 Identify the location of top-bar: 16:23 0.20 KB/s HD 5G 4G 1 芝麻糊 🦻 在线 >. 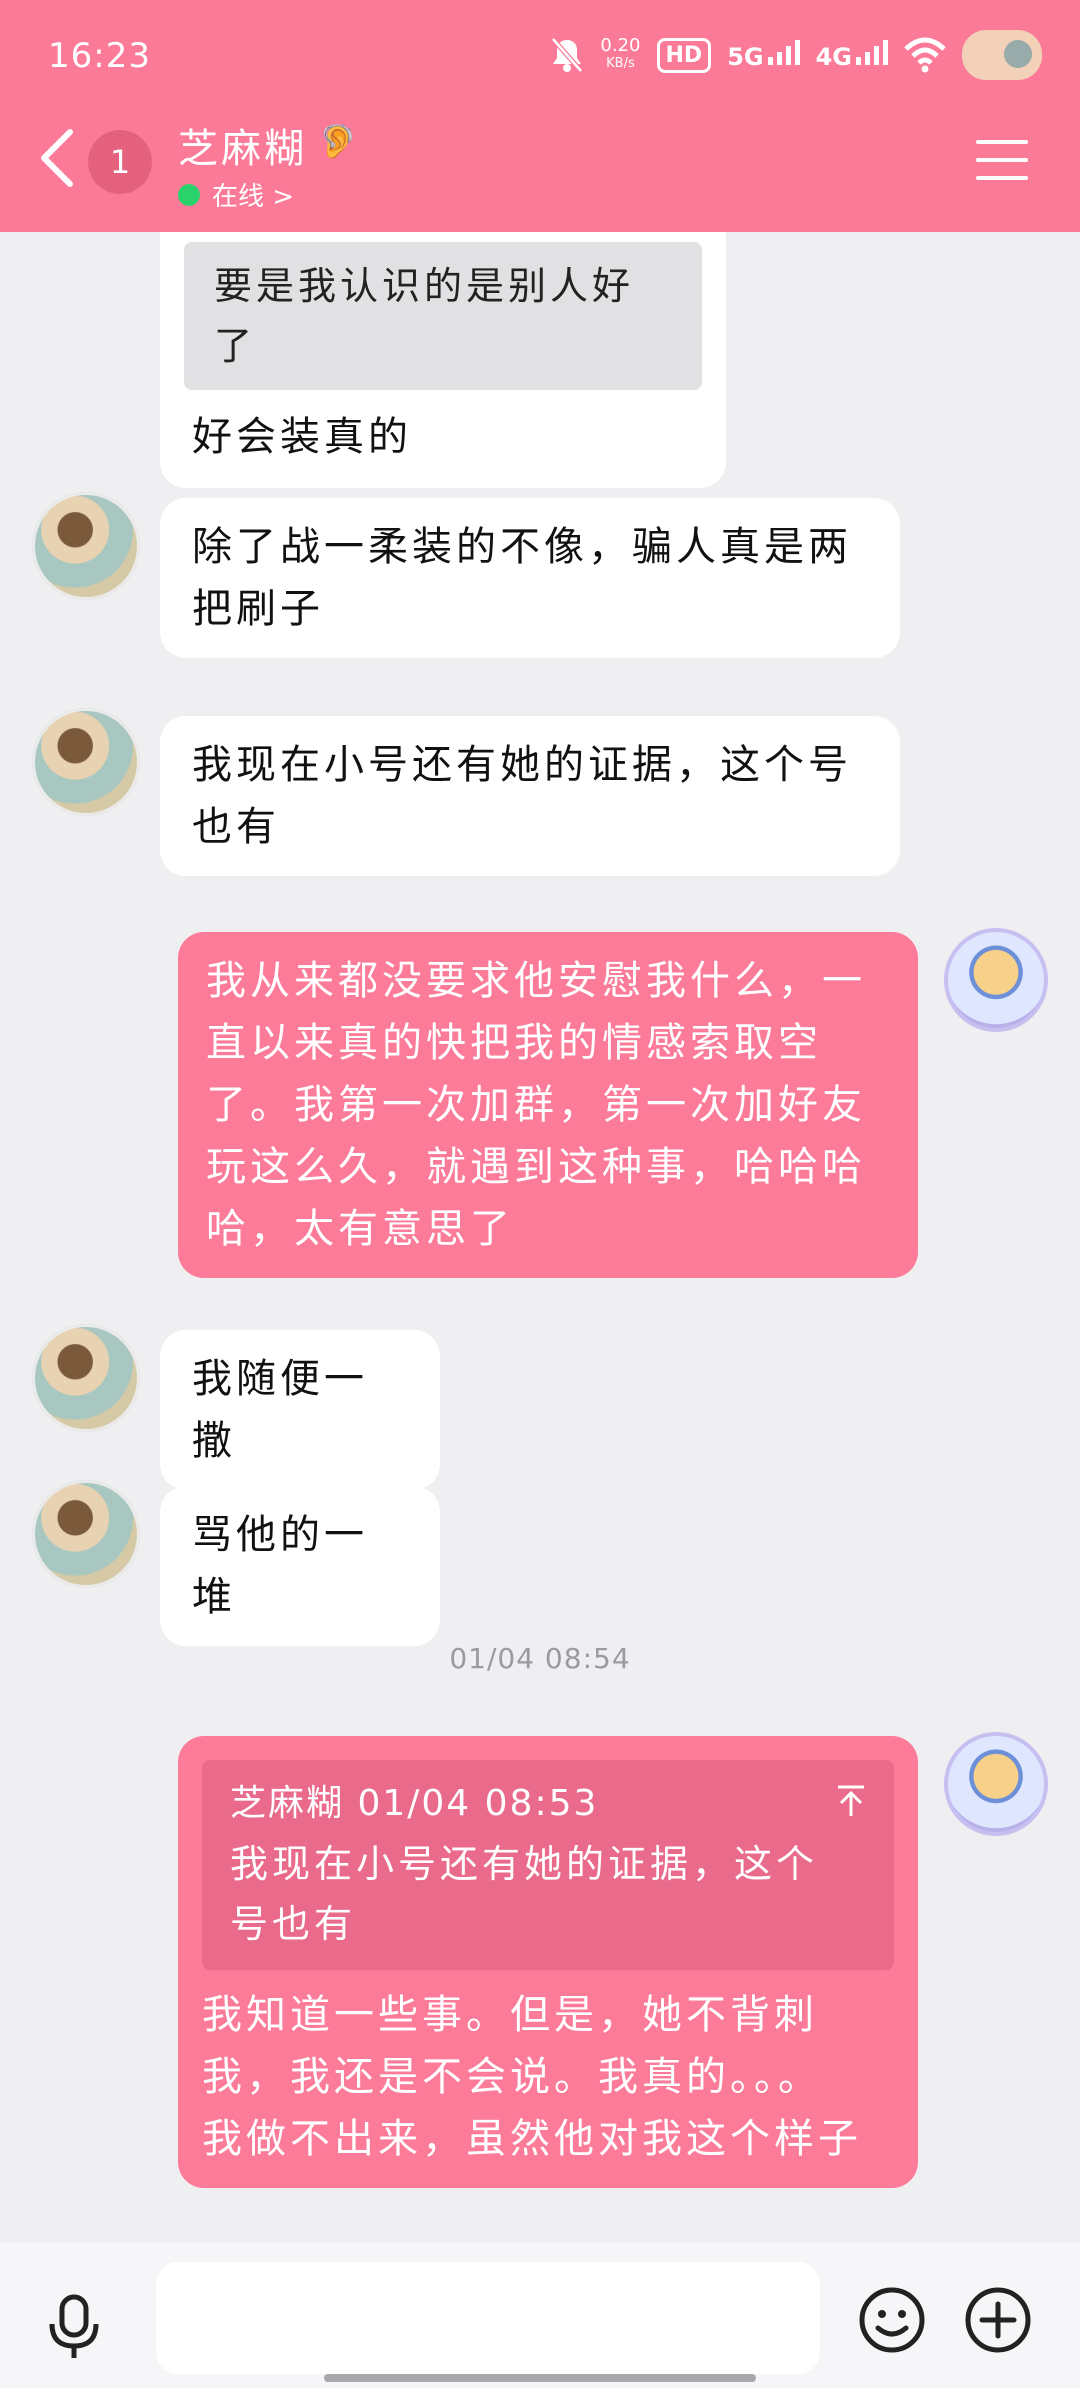
(540, 116).